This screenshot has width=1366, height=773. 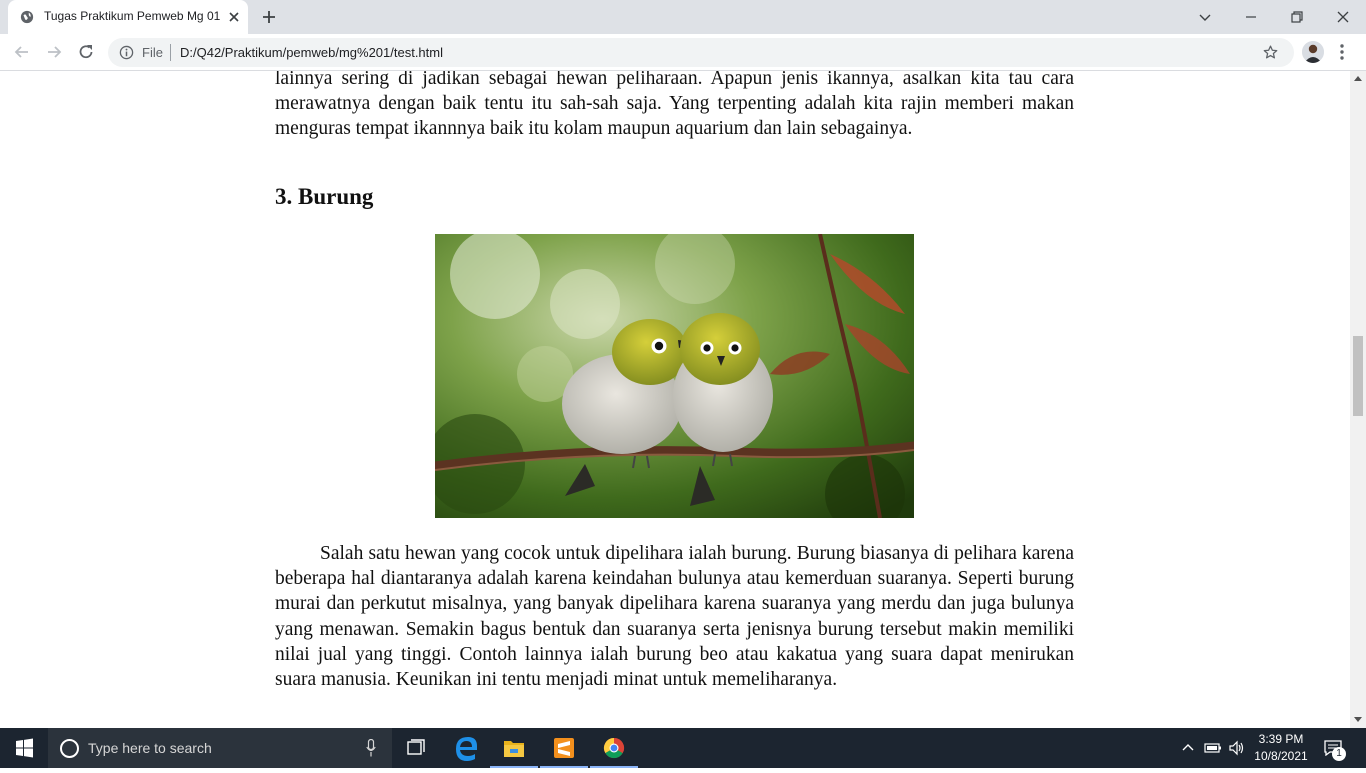 I want to click on scroll-thumb, so click(x=1358, y=376).